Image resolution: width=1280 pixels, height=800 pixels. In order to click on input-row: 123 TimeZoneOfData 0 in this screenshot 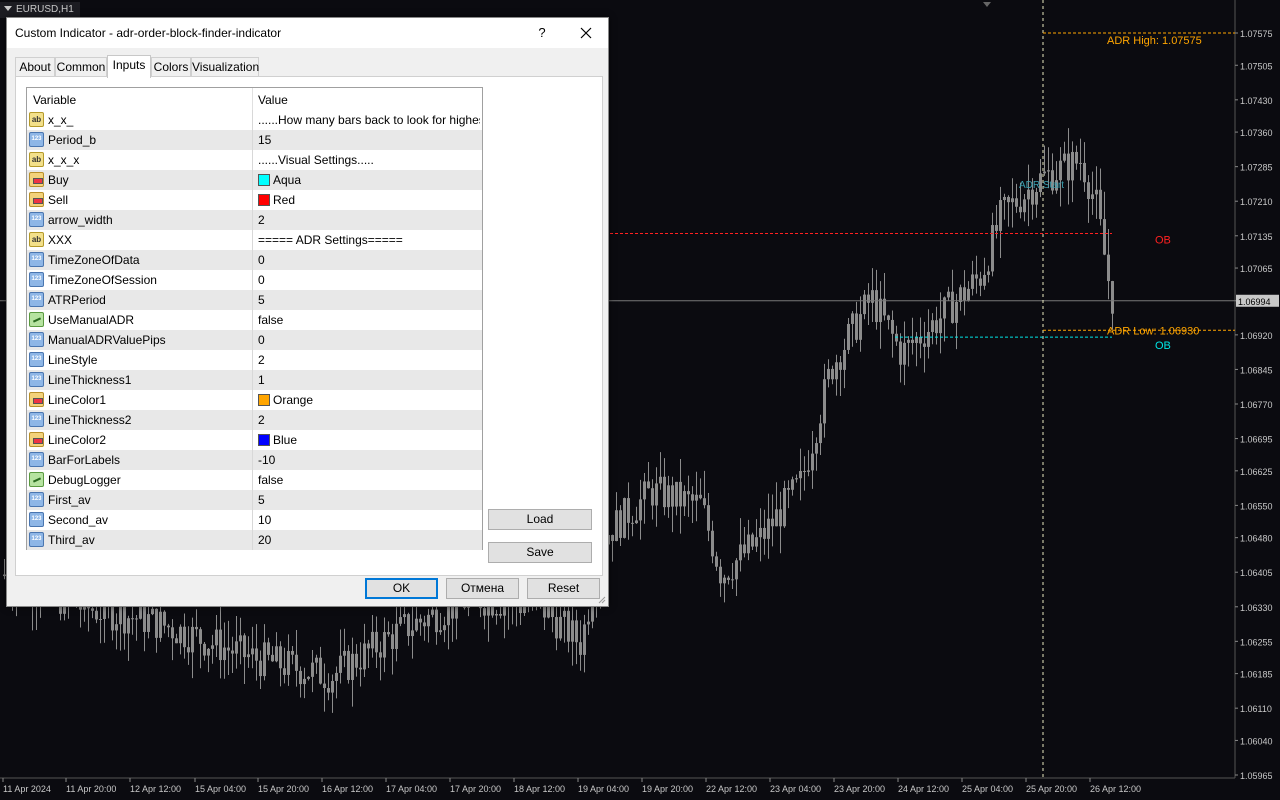, I will do `click(254, 260)`.